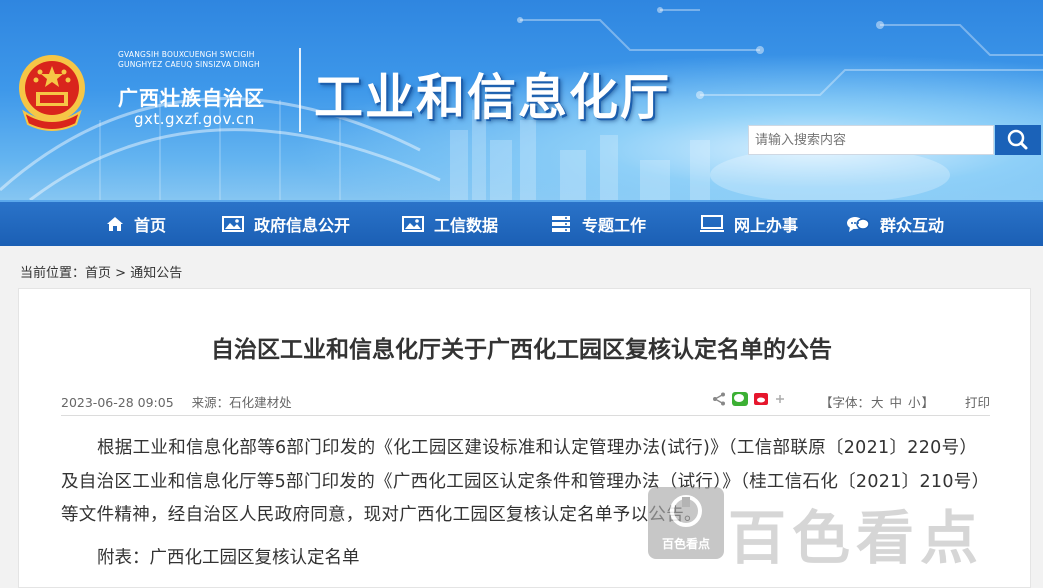  I want to click on nav-item-online: 网上办事, so click(749, 224).